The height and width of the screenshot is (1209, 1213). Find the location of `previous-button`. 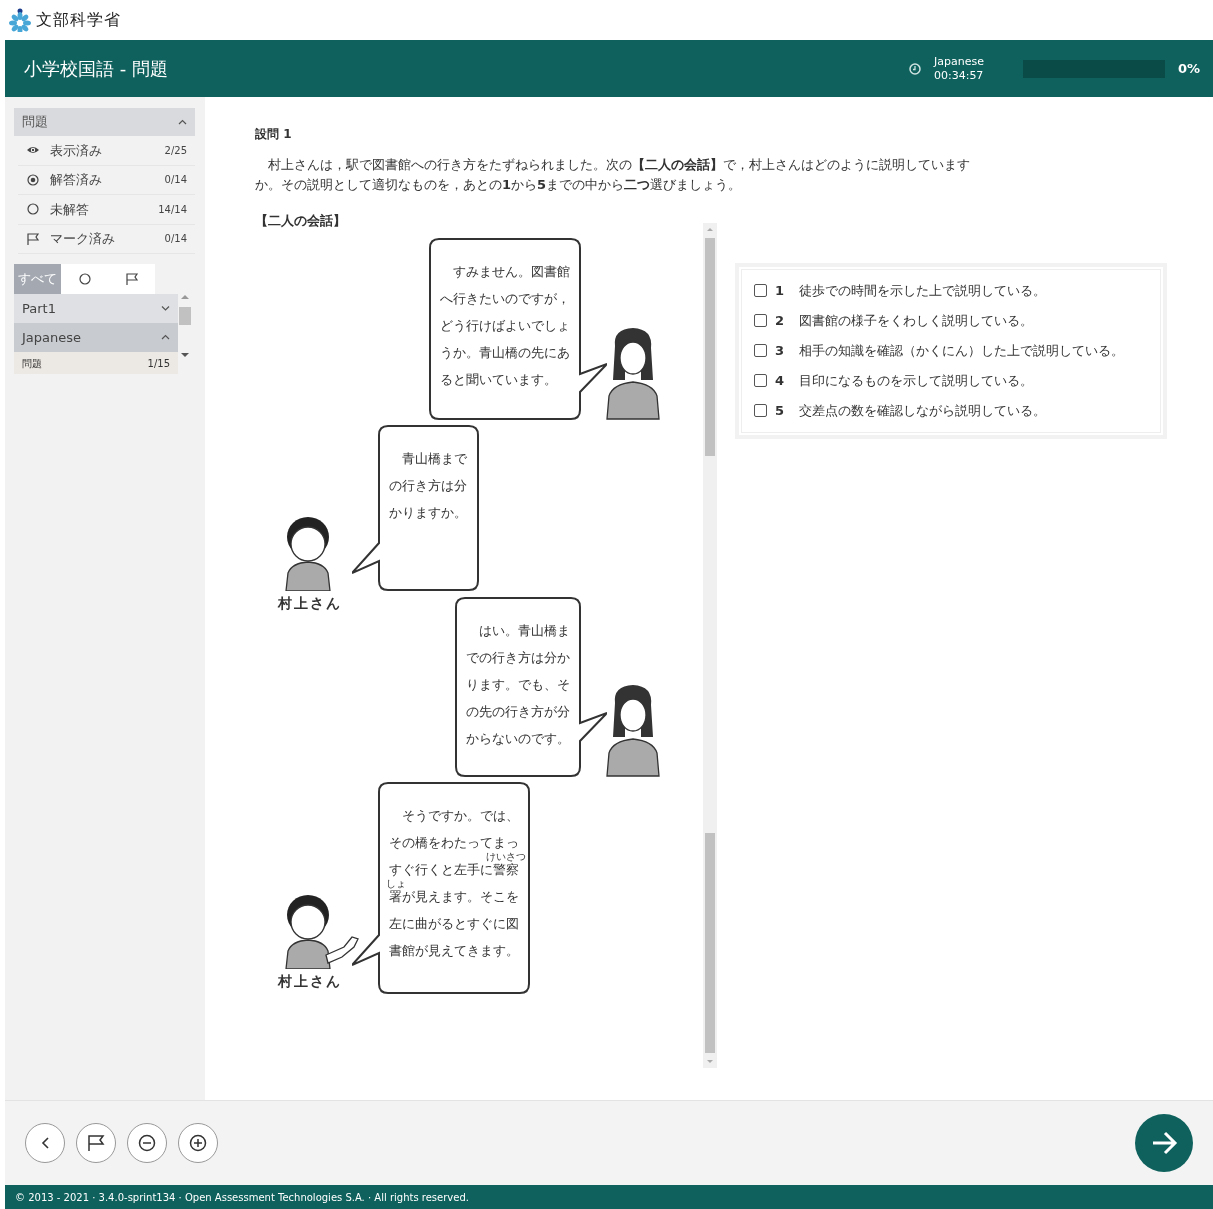

previous-button is located at coordinates (45, 1143).